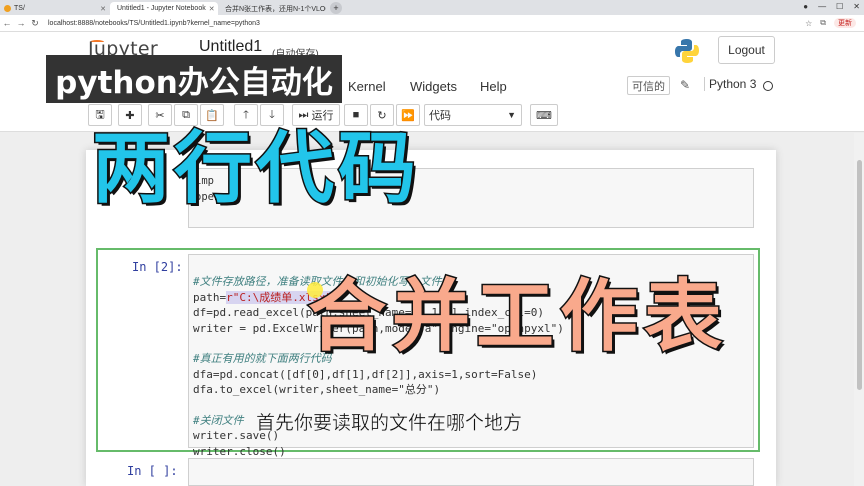  I want to click on copy-icon: ⧉, so click(186, 114).